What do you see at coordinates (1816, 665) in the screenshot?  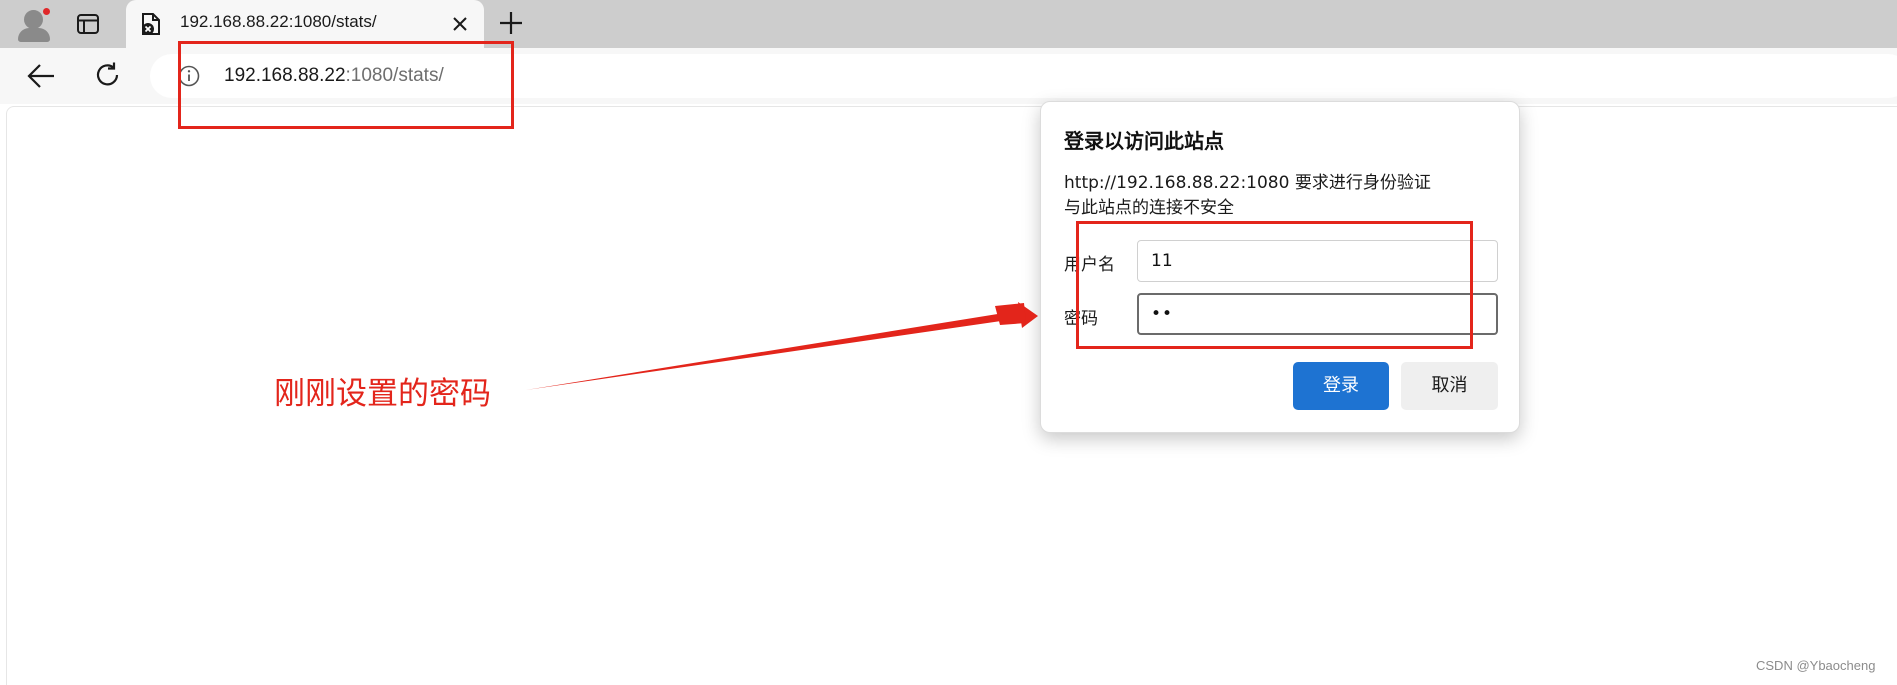 I see `watermark: CSDN @Ybaocheng` at bounding box center [1816, 665].